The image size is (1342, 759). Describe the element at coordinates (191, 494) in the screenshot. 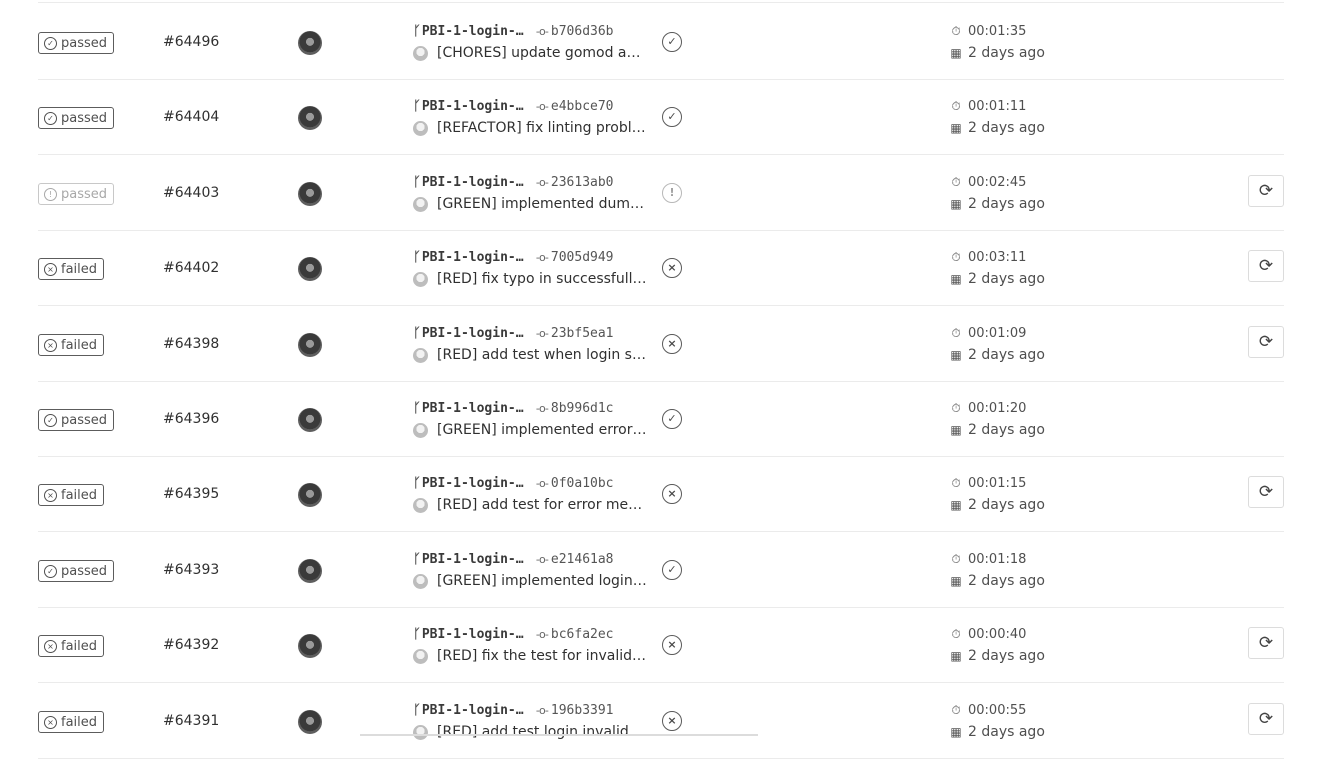

I see `pipeline-id-link: #64395` at that location.